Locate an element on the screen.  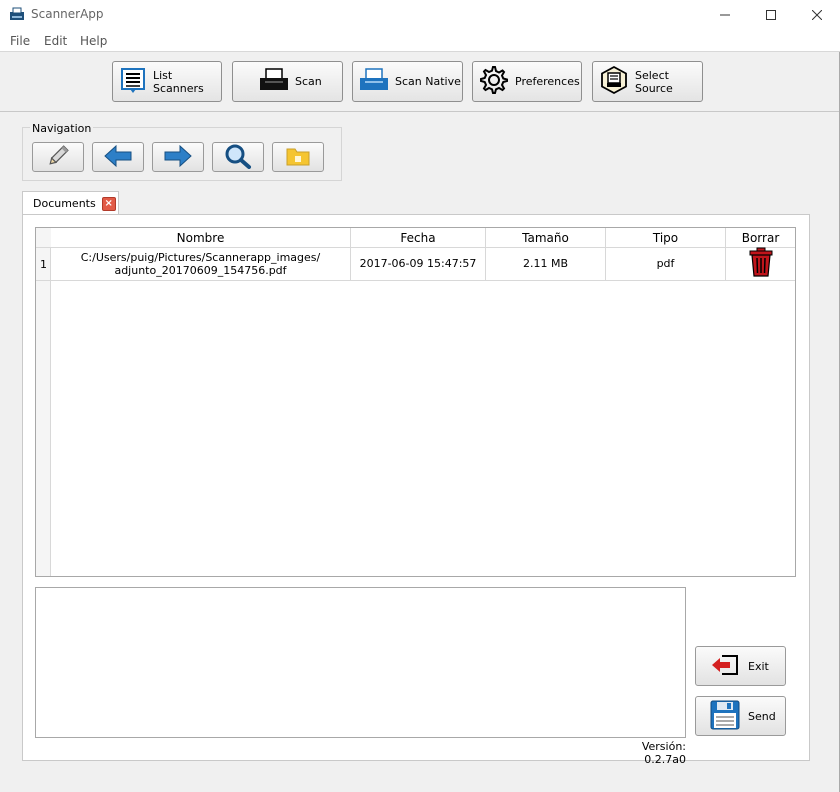
arrow-right-icon is located at coordinates (178, 157).